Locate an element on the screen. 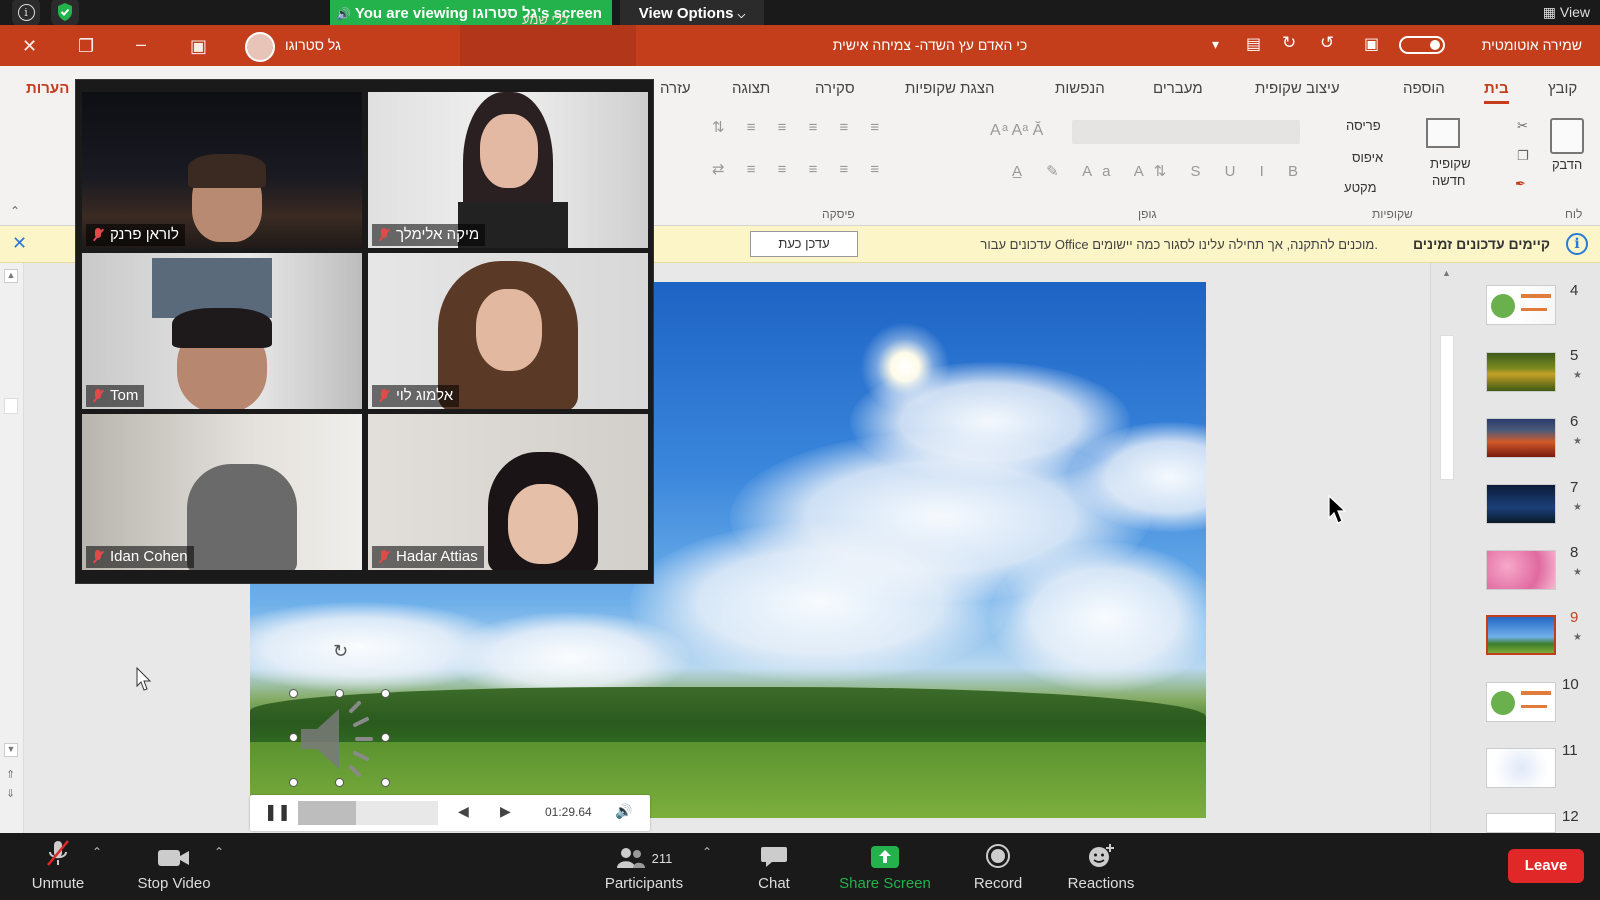 The height and width of the screenshot is (900, 1600). chat-button: Chat is located at coordinates (774, 866).